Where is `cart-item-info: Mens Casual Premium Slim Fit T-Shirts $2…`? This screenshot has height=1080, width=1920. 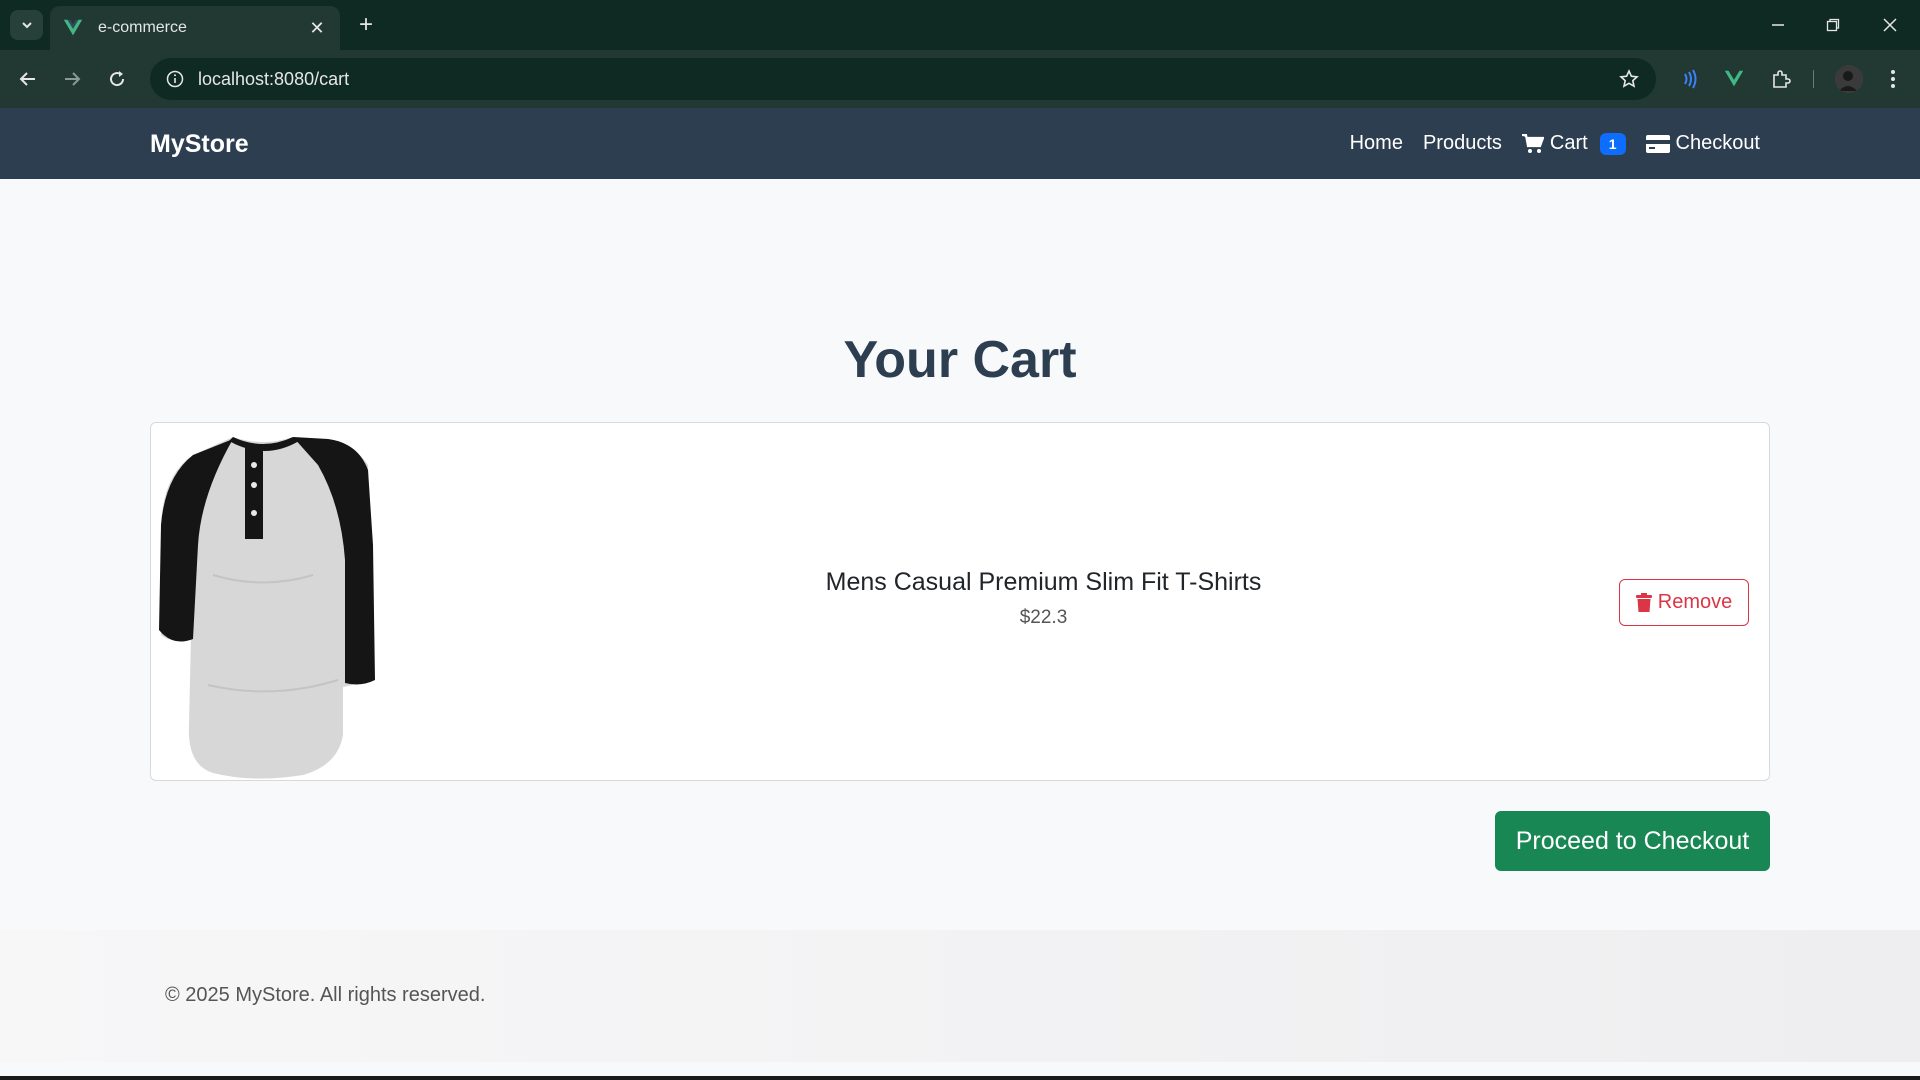 cart-item-info: Mens Casual Premium Slim Fit T-Shirts $2… is located at coordinates (1043, 598).